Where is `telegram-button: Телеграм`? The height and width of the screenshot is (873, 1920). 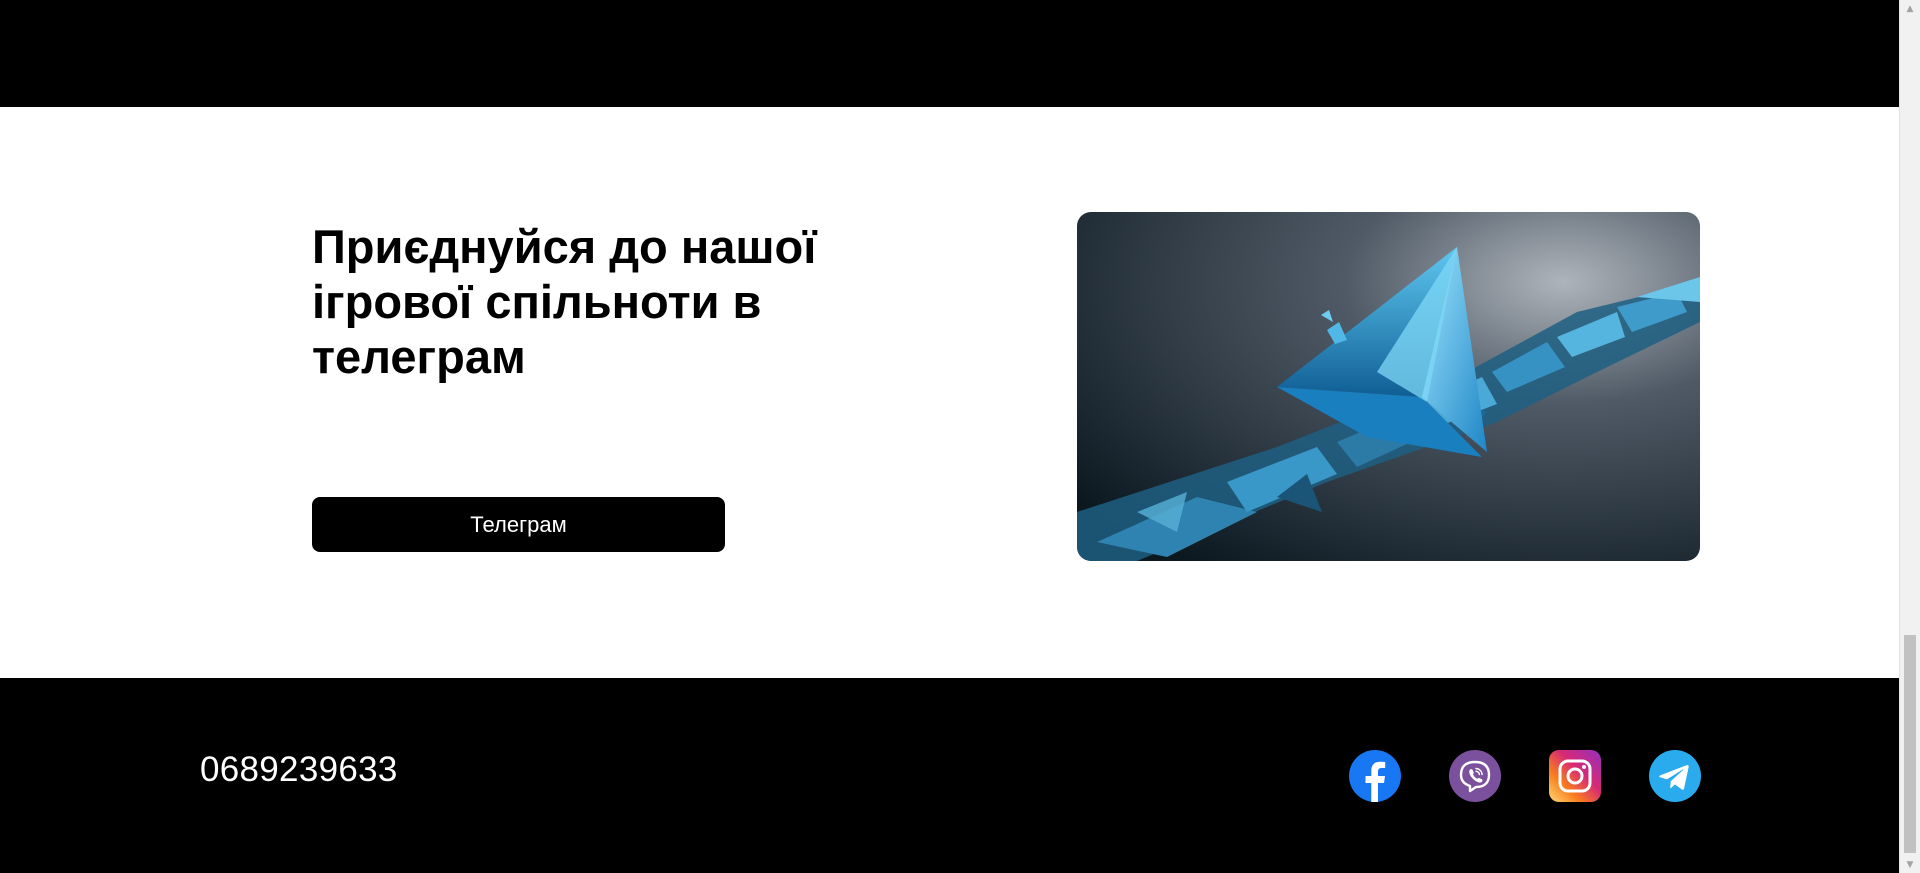
telegram-button: Телеграм is located at coordinates (518, 524).